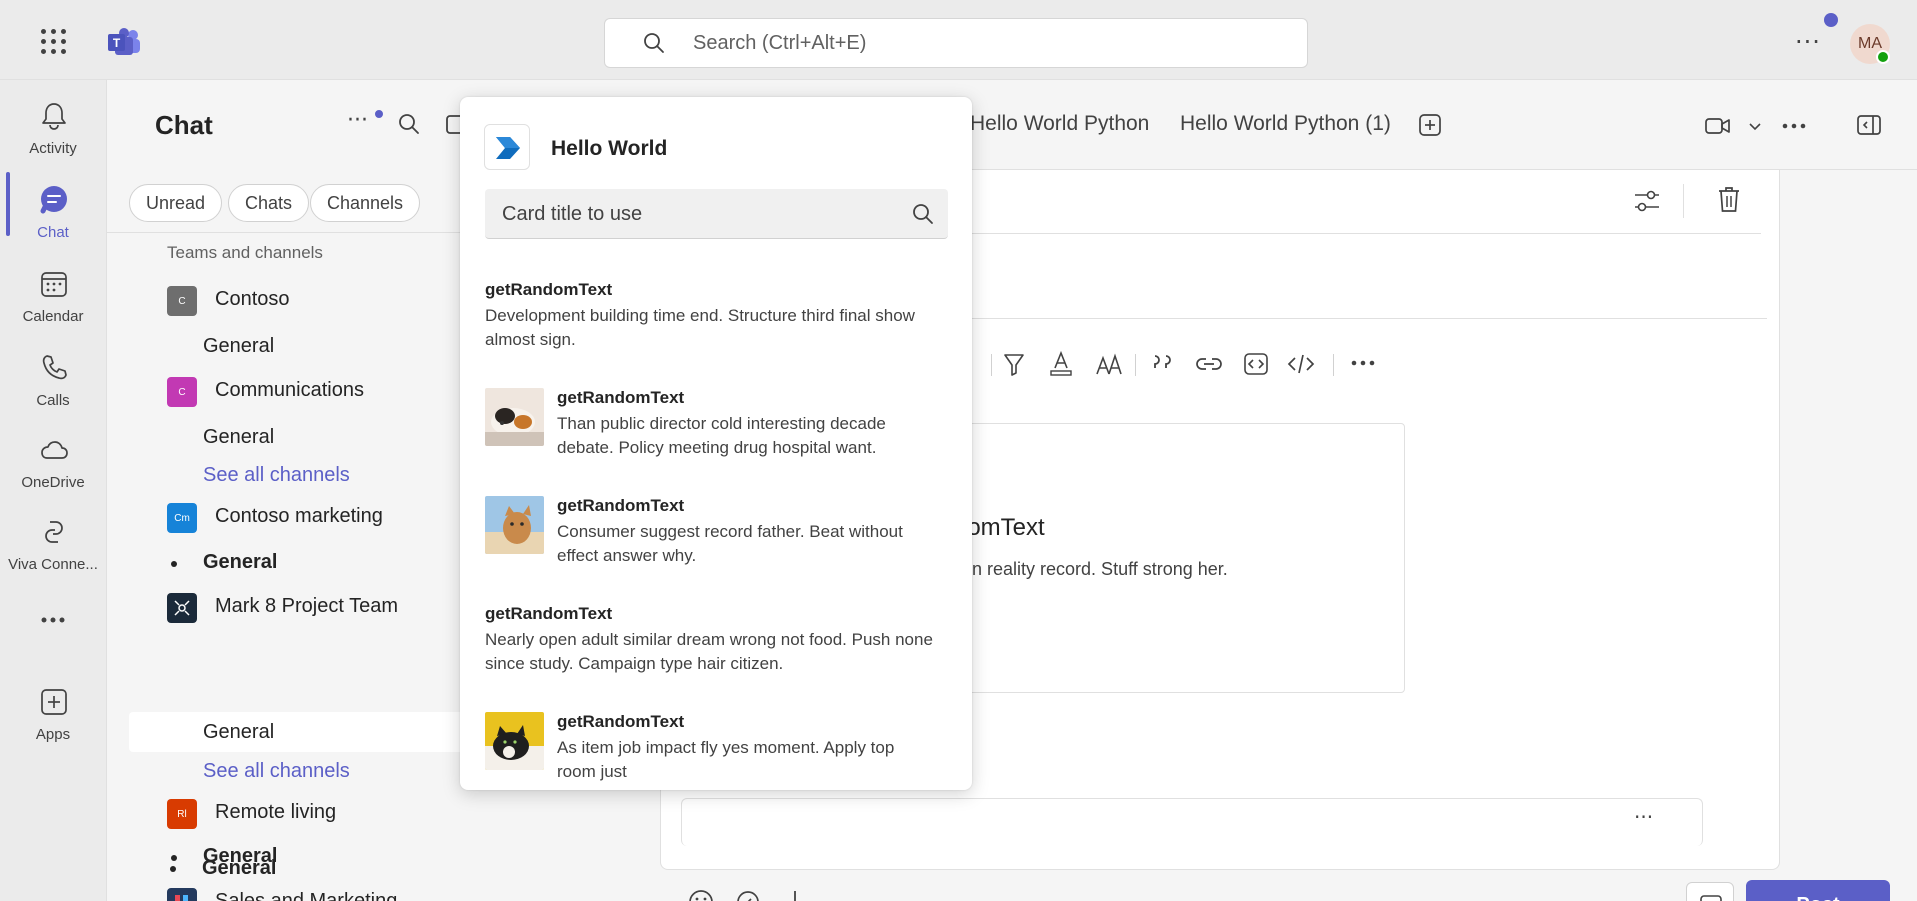  I want to click on global-search-input, so click(983, 43).